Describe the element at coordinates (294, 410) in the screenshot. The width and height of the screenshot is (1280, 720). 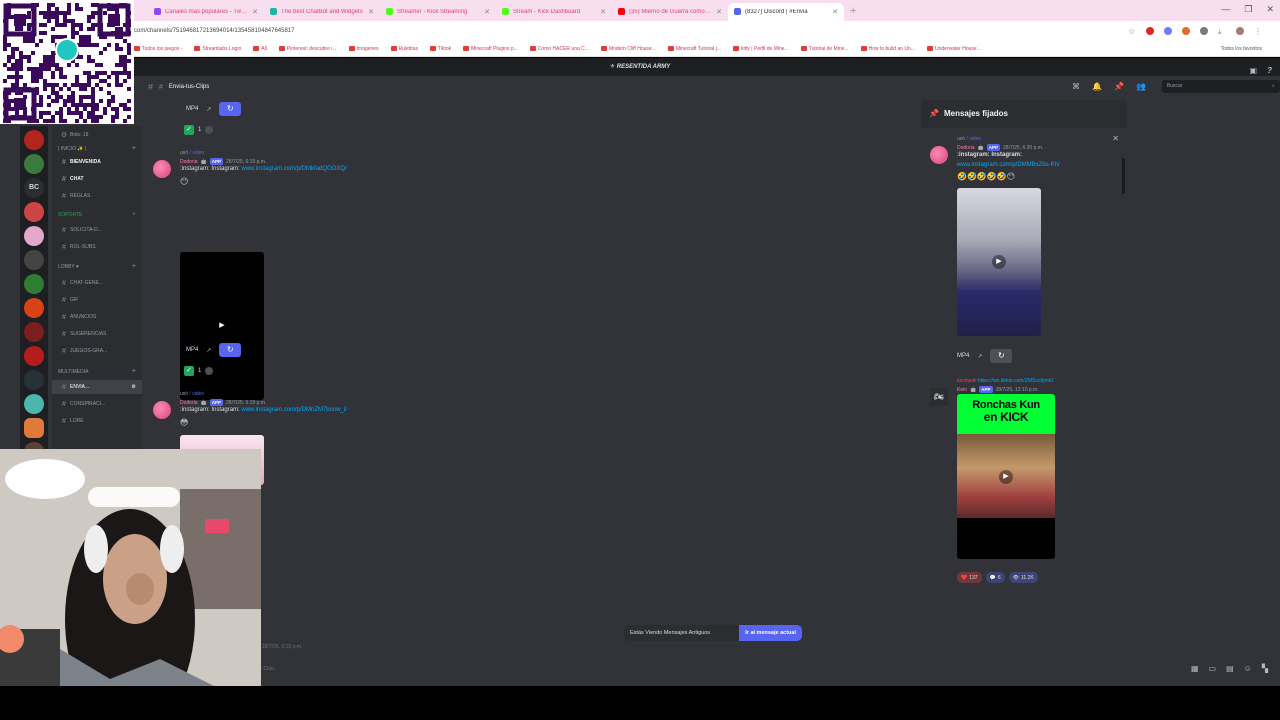
I see `message-link: www.instagram.com/p/DMnZM7bsnw_I/` at that location.